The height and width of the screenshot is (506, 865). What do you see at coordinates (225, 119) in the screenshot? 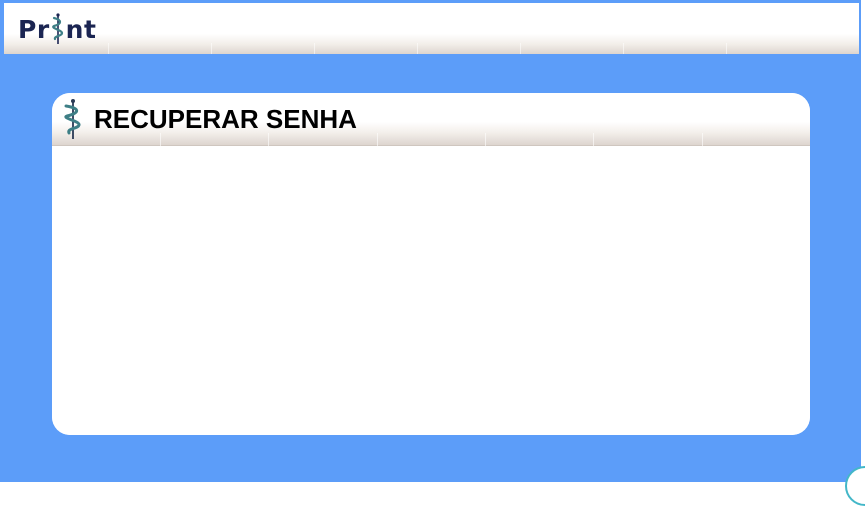
I see `card-title: RECUPERAR SENHA` at bounding box center [225, 119].